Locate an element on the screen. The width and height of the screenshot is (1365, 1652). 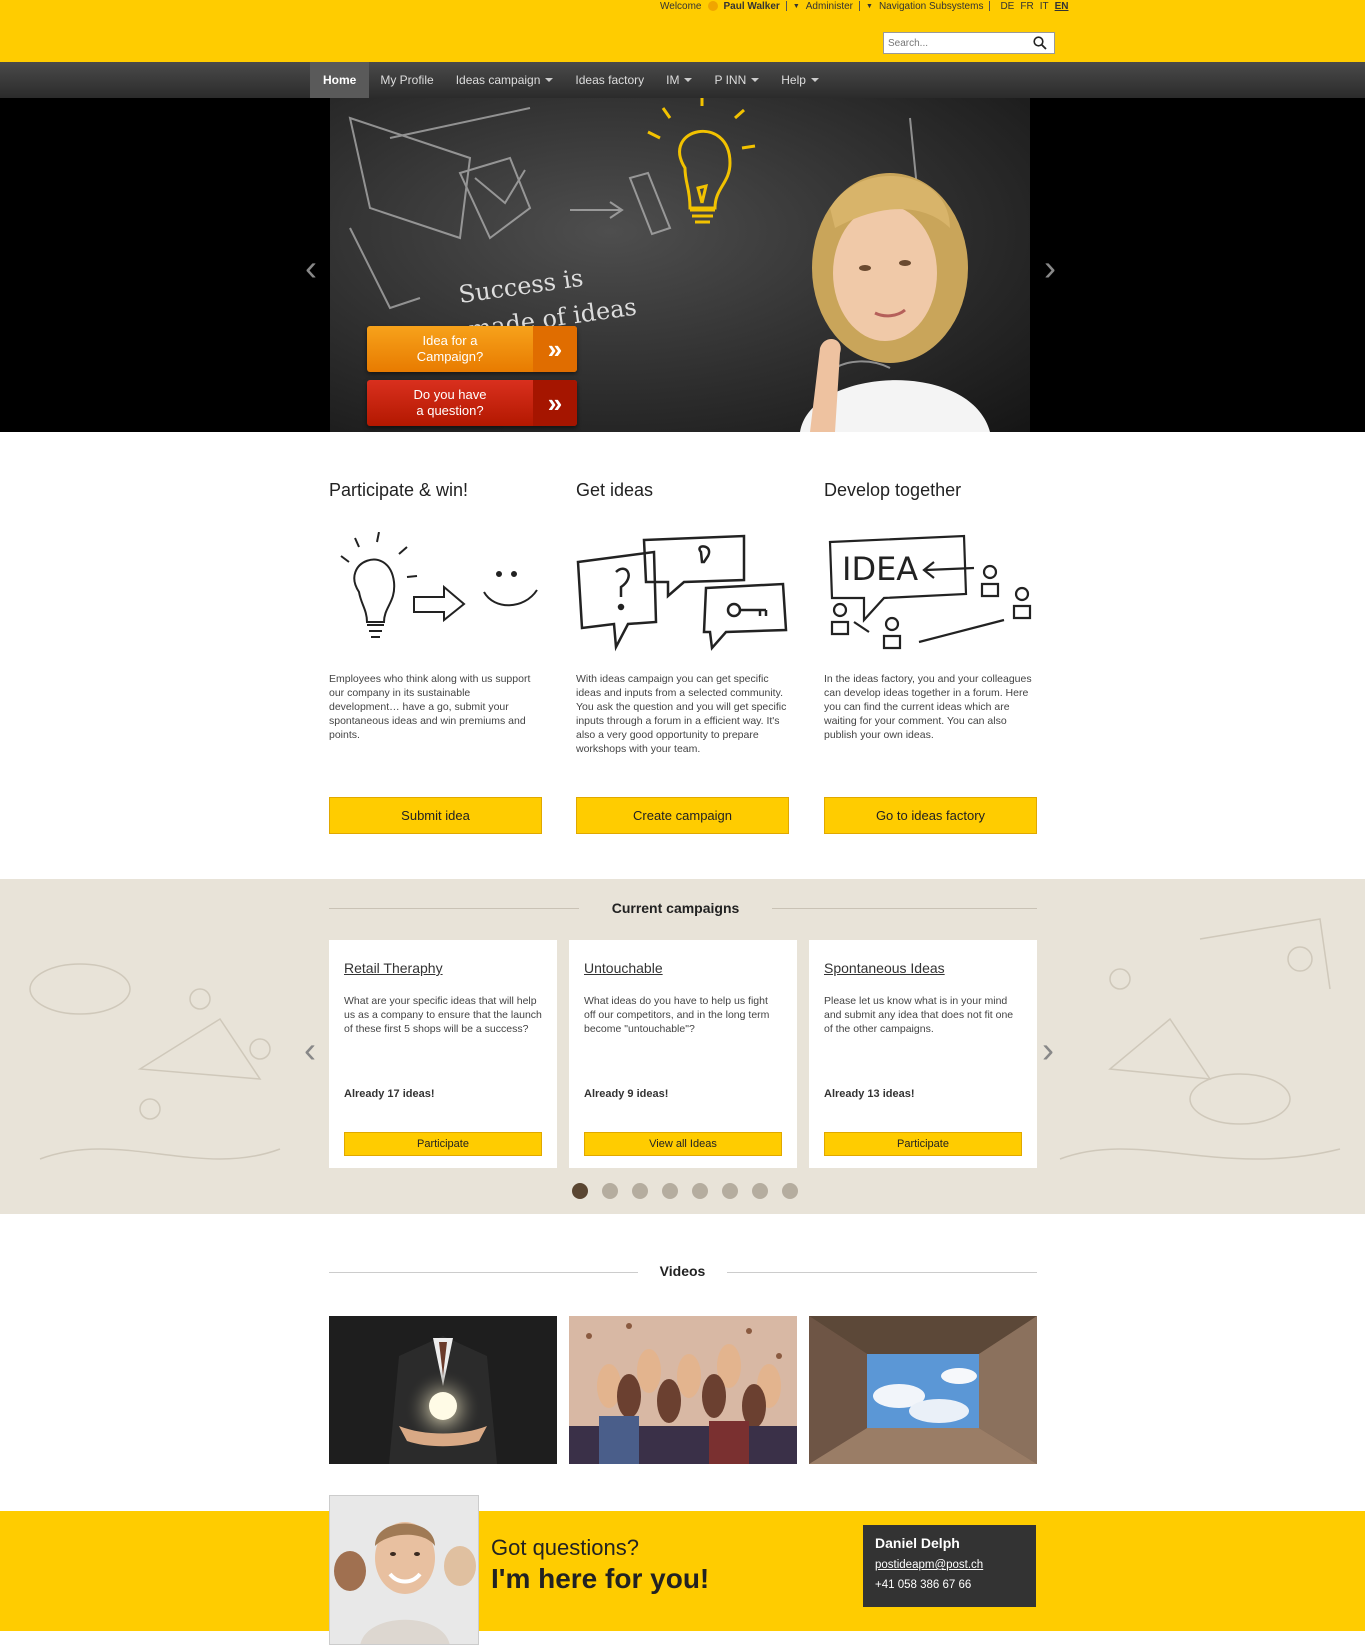
search-input is located at coordinates (956, 43).